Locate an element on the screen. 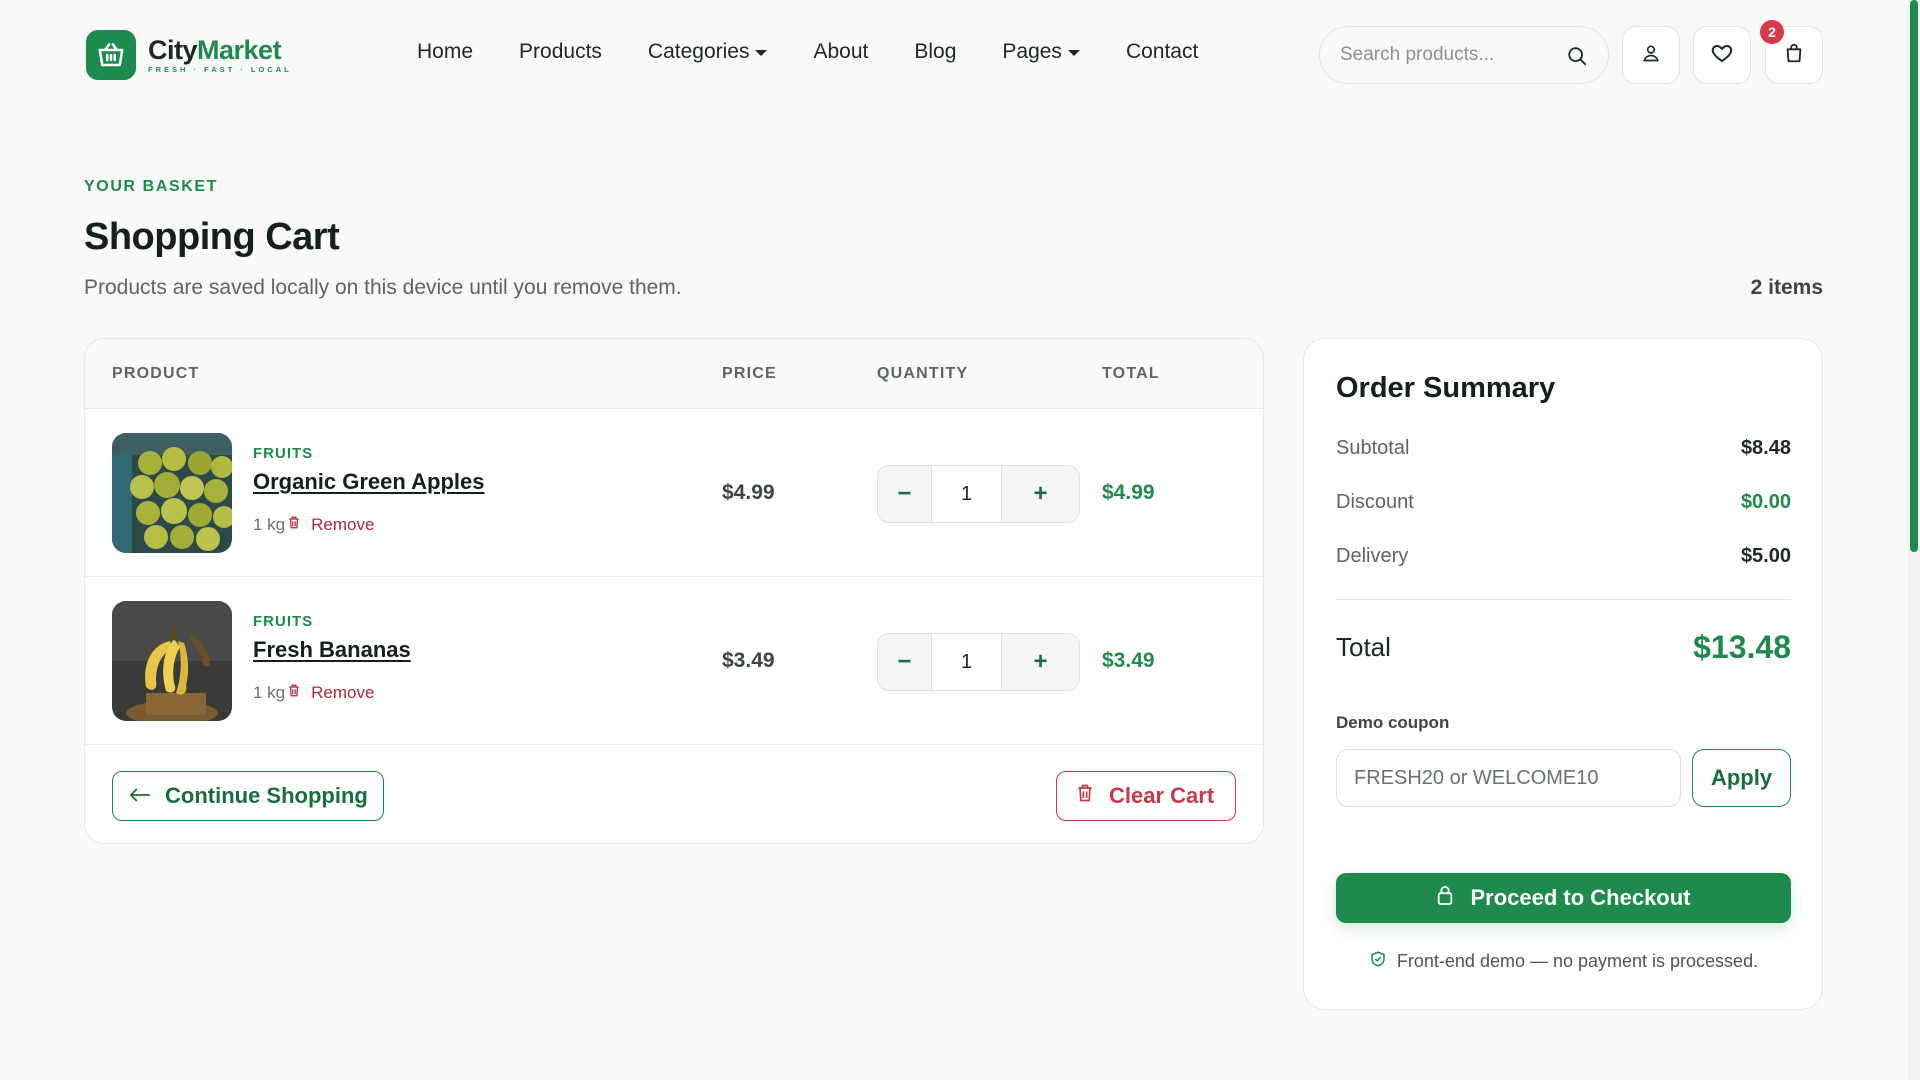 The image size is (1920, 1080). column-header-product: PRODUCT is located at coordinates (156, 373).